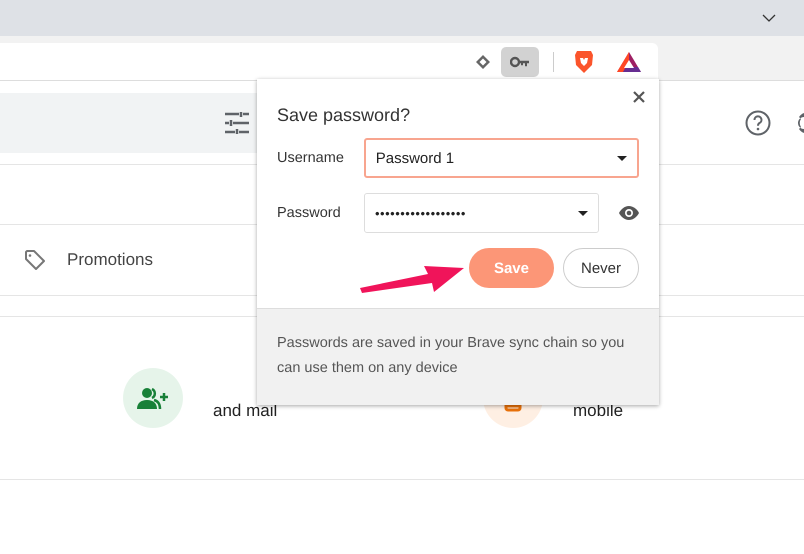 This screenshot has height=554, width=804. I want to click on promo-link: and mail, so click(245, 410).